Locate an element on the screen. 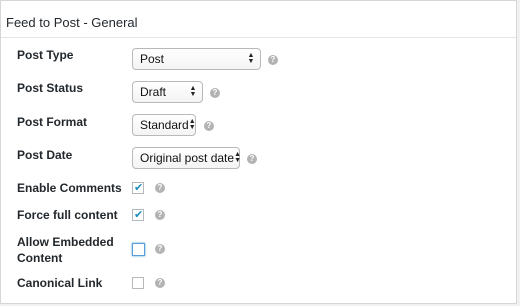 The image size is (520, 306). enable-comments-label: Enable Comments is located at coordinates (69, 188).